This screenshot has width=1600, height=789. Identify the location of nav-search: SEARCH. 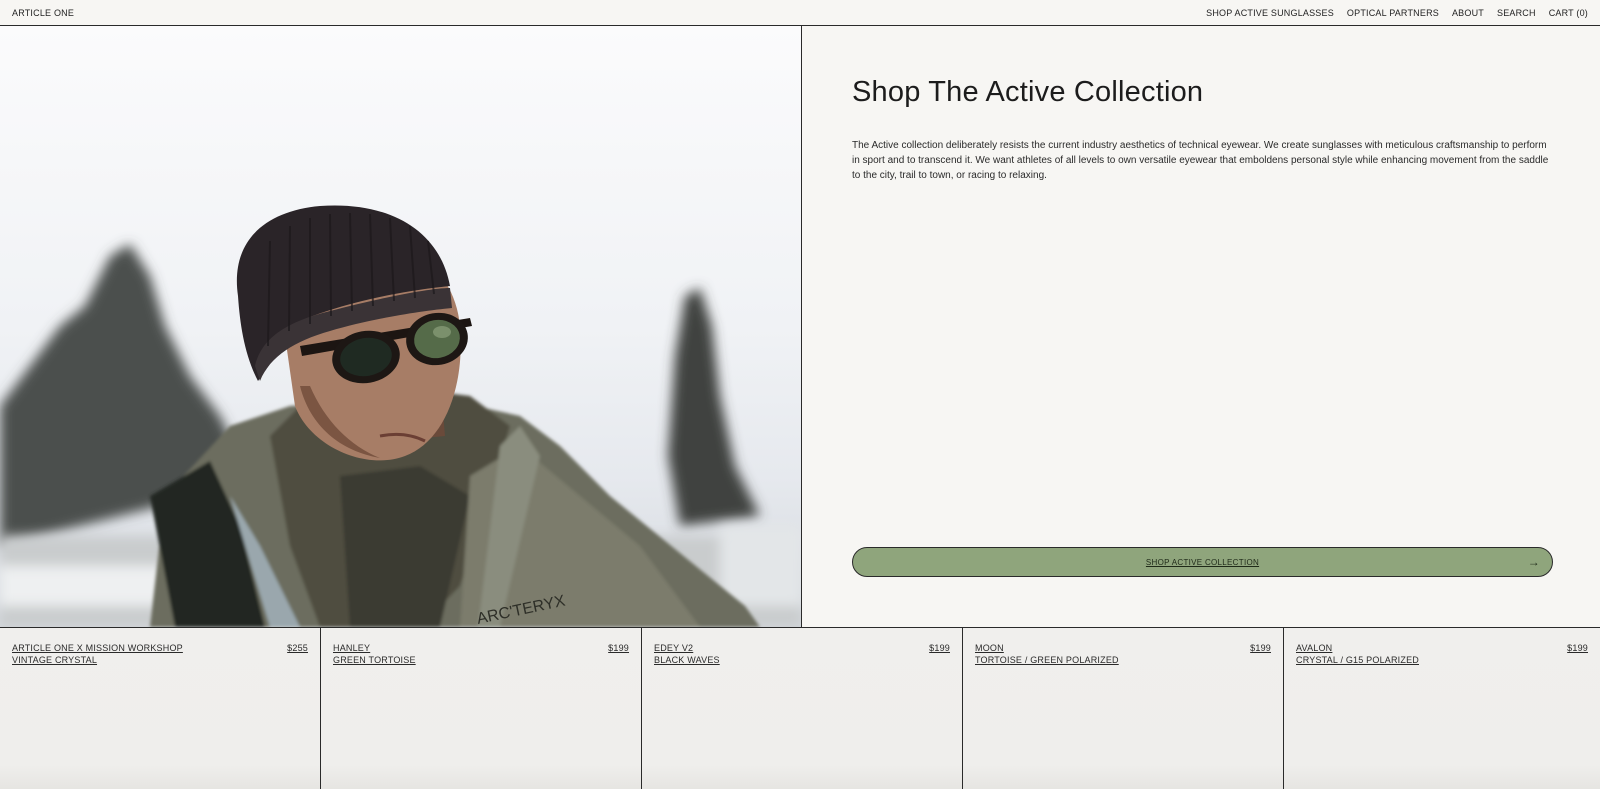
(1516, 13).